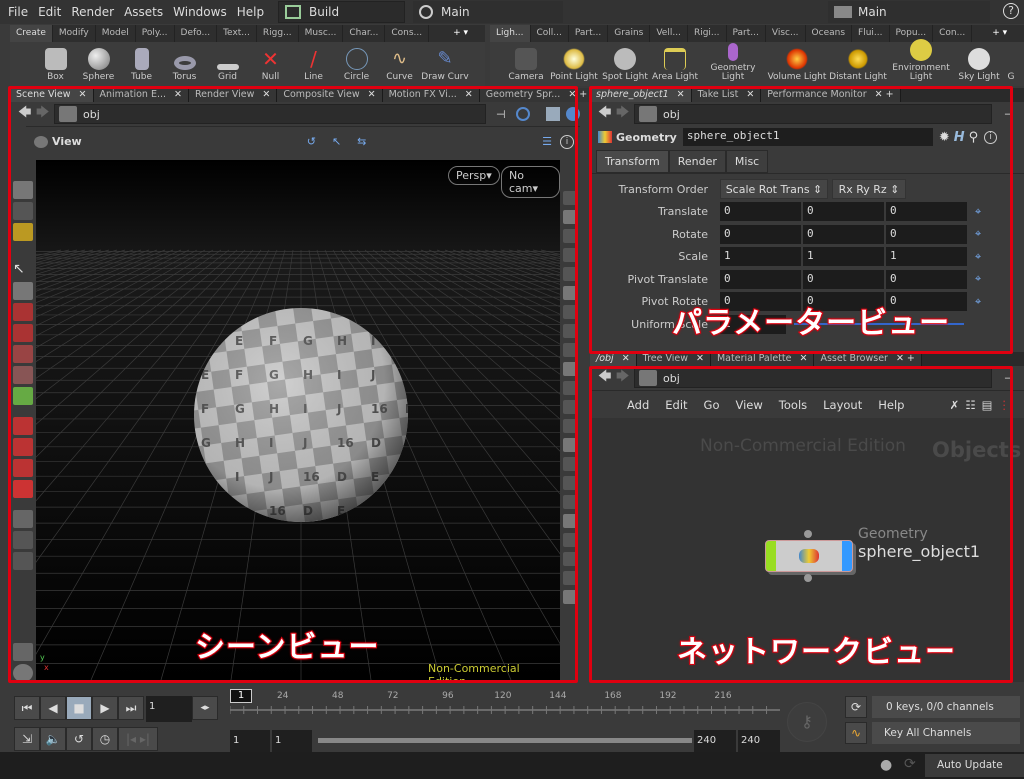  I want to click on key-all-channels-select: Key All Channels, so click(946, 733).